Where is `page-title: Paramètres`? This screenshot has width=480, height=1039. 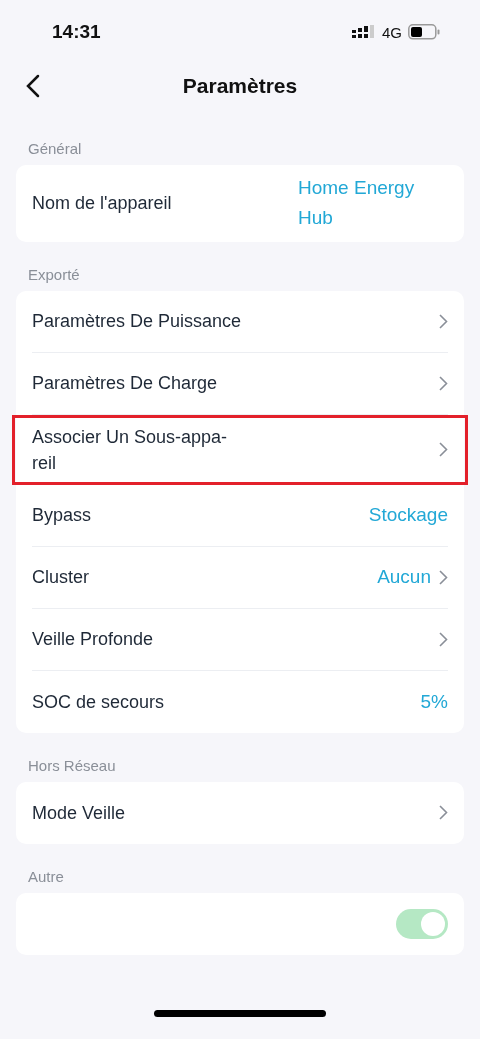
page-title: Paramètres is located at coordinates (240, 86).